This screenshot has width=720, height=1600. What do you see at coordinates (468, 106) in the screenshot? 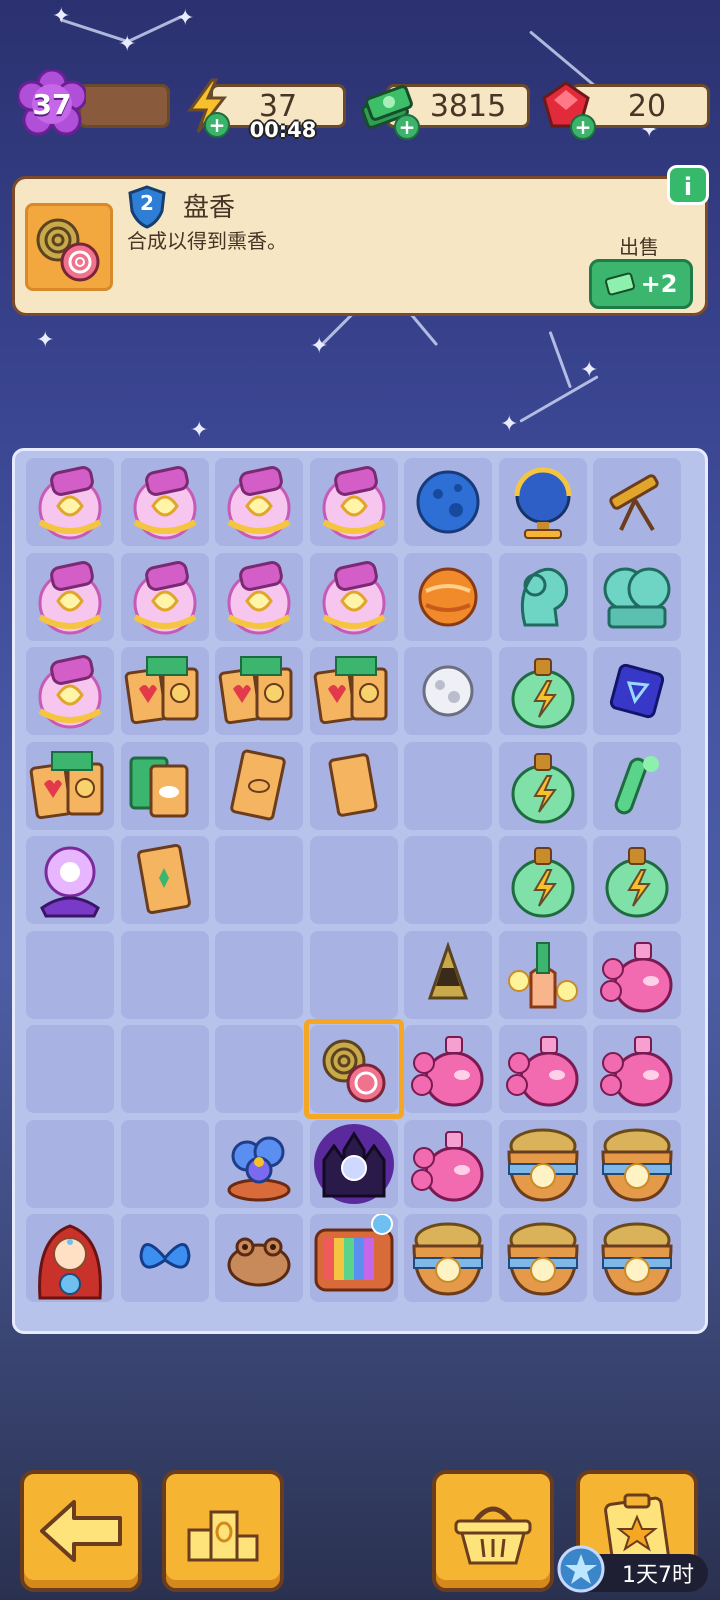
I see `cash-value: 3815` at bounding box center [468, 106].